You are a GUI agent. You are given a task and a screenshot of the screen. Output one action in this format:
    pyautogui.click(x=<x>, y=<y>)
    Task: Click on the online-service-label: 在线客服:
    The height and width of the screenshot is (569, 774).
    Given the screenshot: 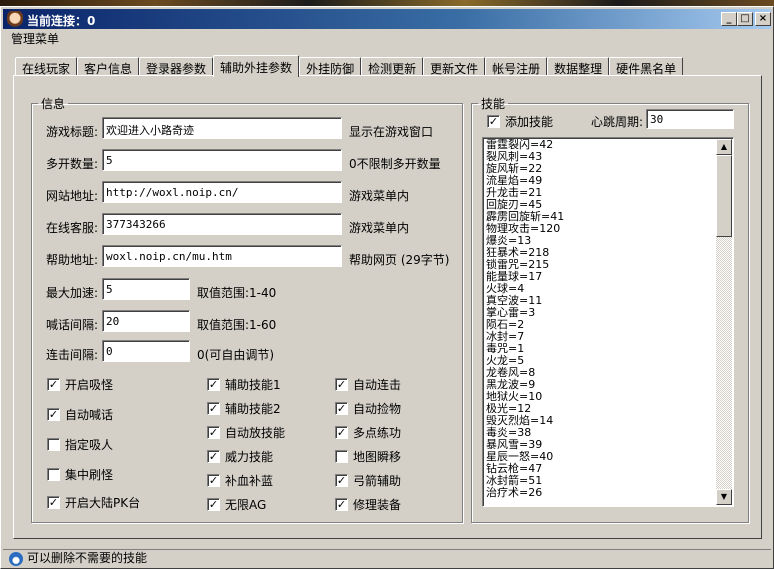 What is the action you would take?
    pyautogui.click(x=72, y=228)
    